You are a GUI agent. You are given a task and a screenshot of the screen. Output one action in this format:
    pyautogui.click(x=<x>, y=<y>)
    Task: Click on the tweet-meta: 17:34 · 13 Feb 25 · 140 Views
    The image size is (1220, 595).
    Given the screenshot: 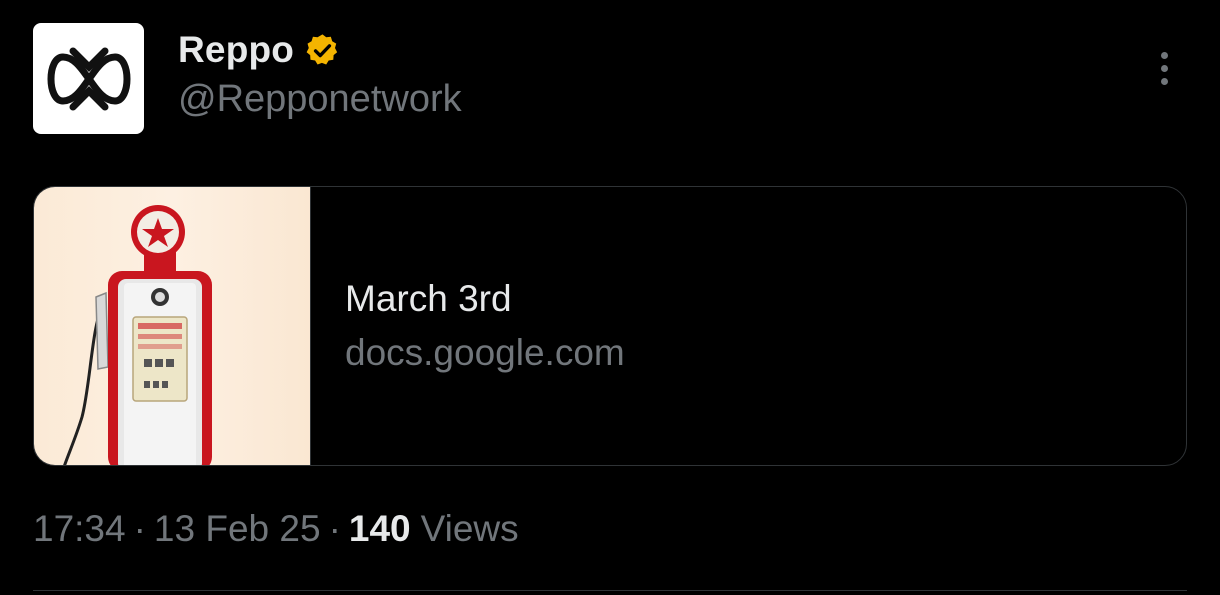 What is the action you would take?
    pyautogui.click(x=276, y=529)
    